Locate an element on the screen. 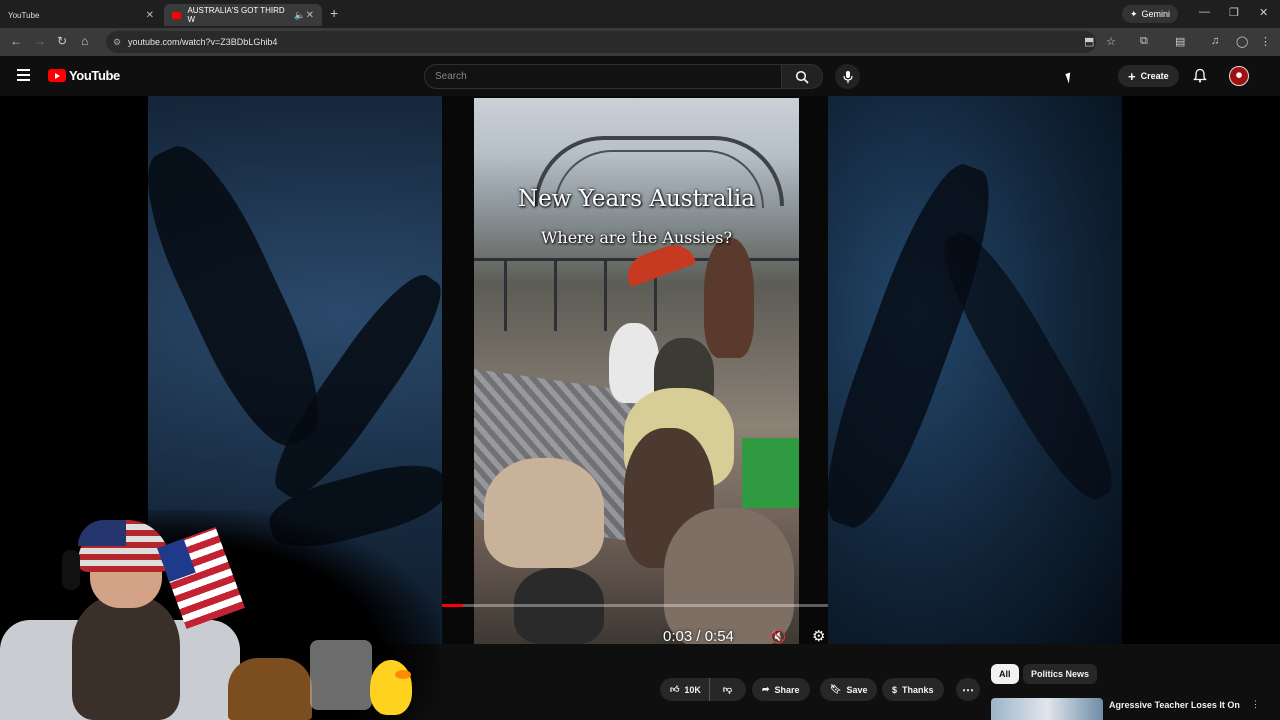 This screenshot has width=1280, height=720. video-progress-bar is located at coordinates (635, 605).